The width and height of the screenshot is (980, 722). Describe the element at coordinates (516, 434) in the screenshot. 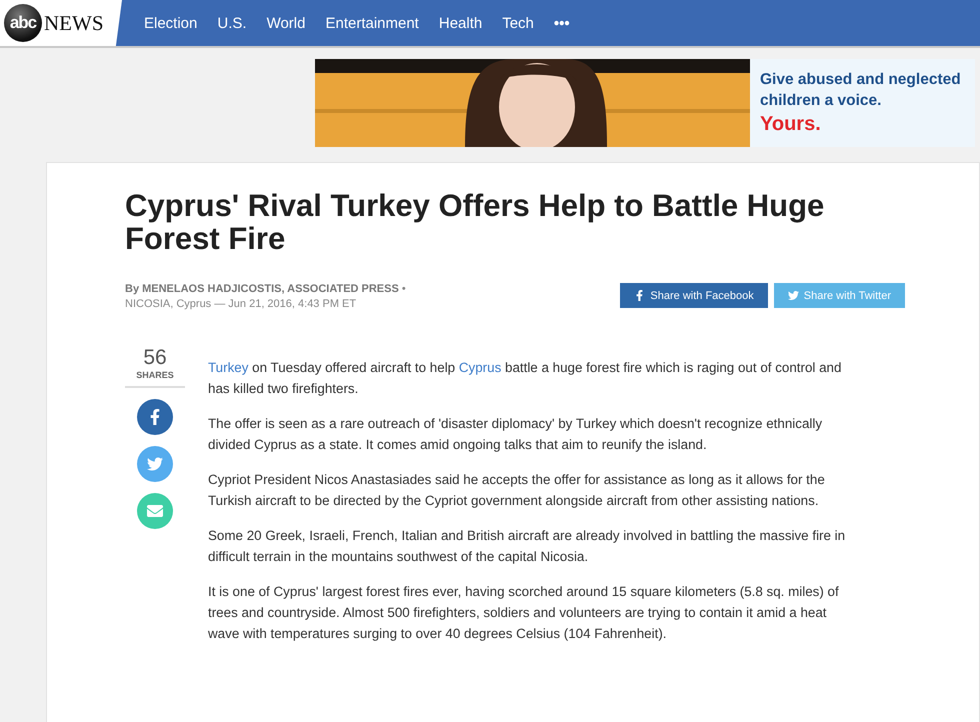

I see `article-paragraph: The offer is seen as a rare outreach of 'disaster diplomacy' by Turkey which doesn't recognize ethnically divided Cyprus as a state. It comes amid ongoing talks that aim to reunify the island.` at that location.